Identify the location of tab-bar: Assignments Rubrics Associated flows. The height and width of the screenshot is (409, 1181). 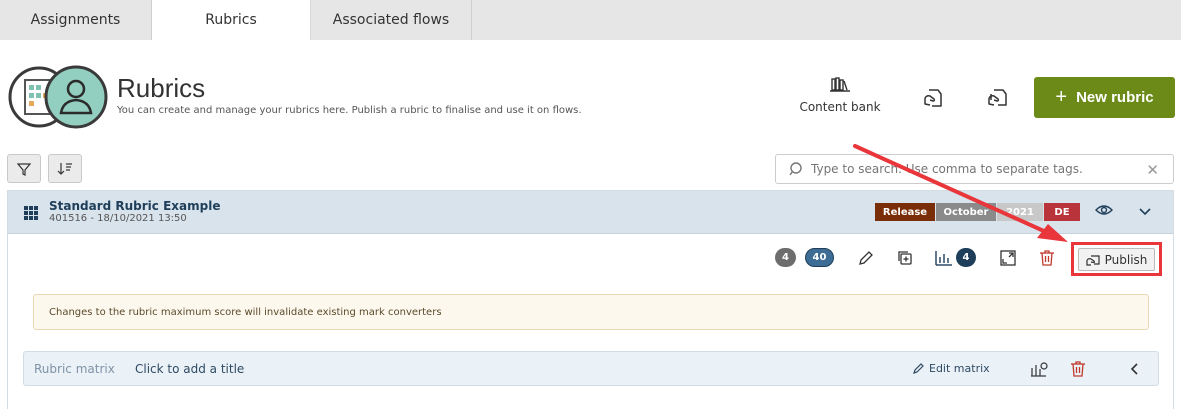
(590, 20).